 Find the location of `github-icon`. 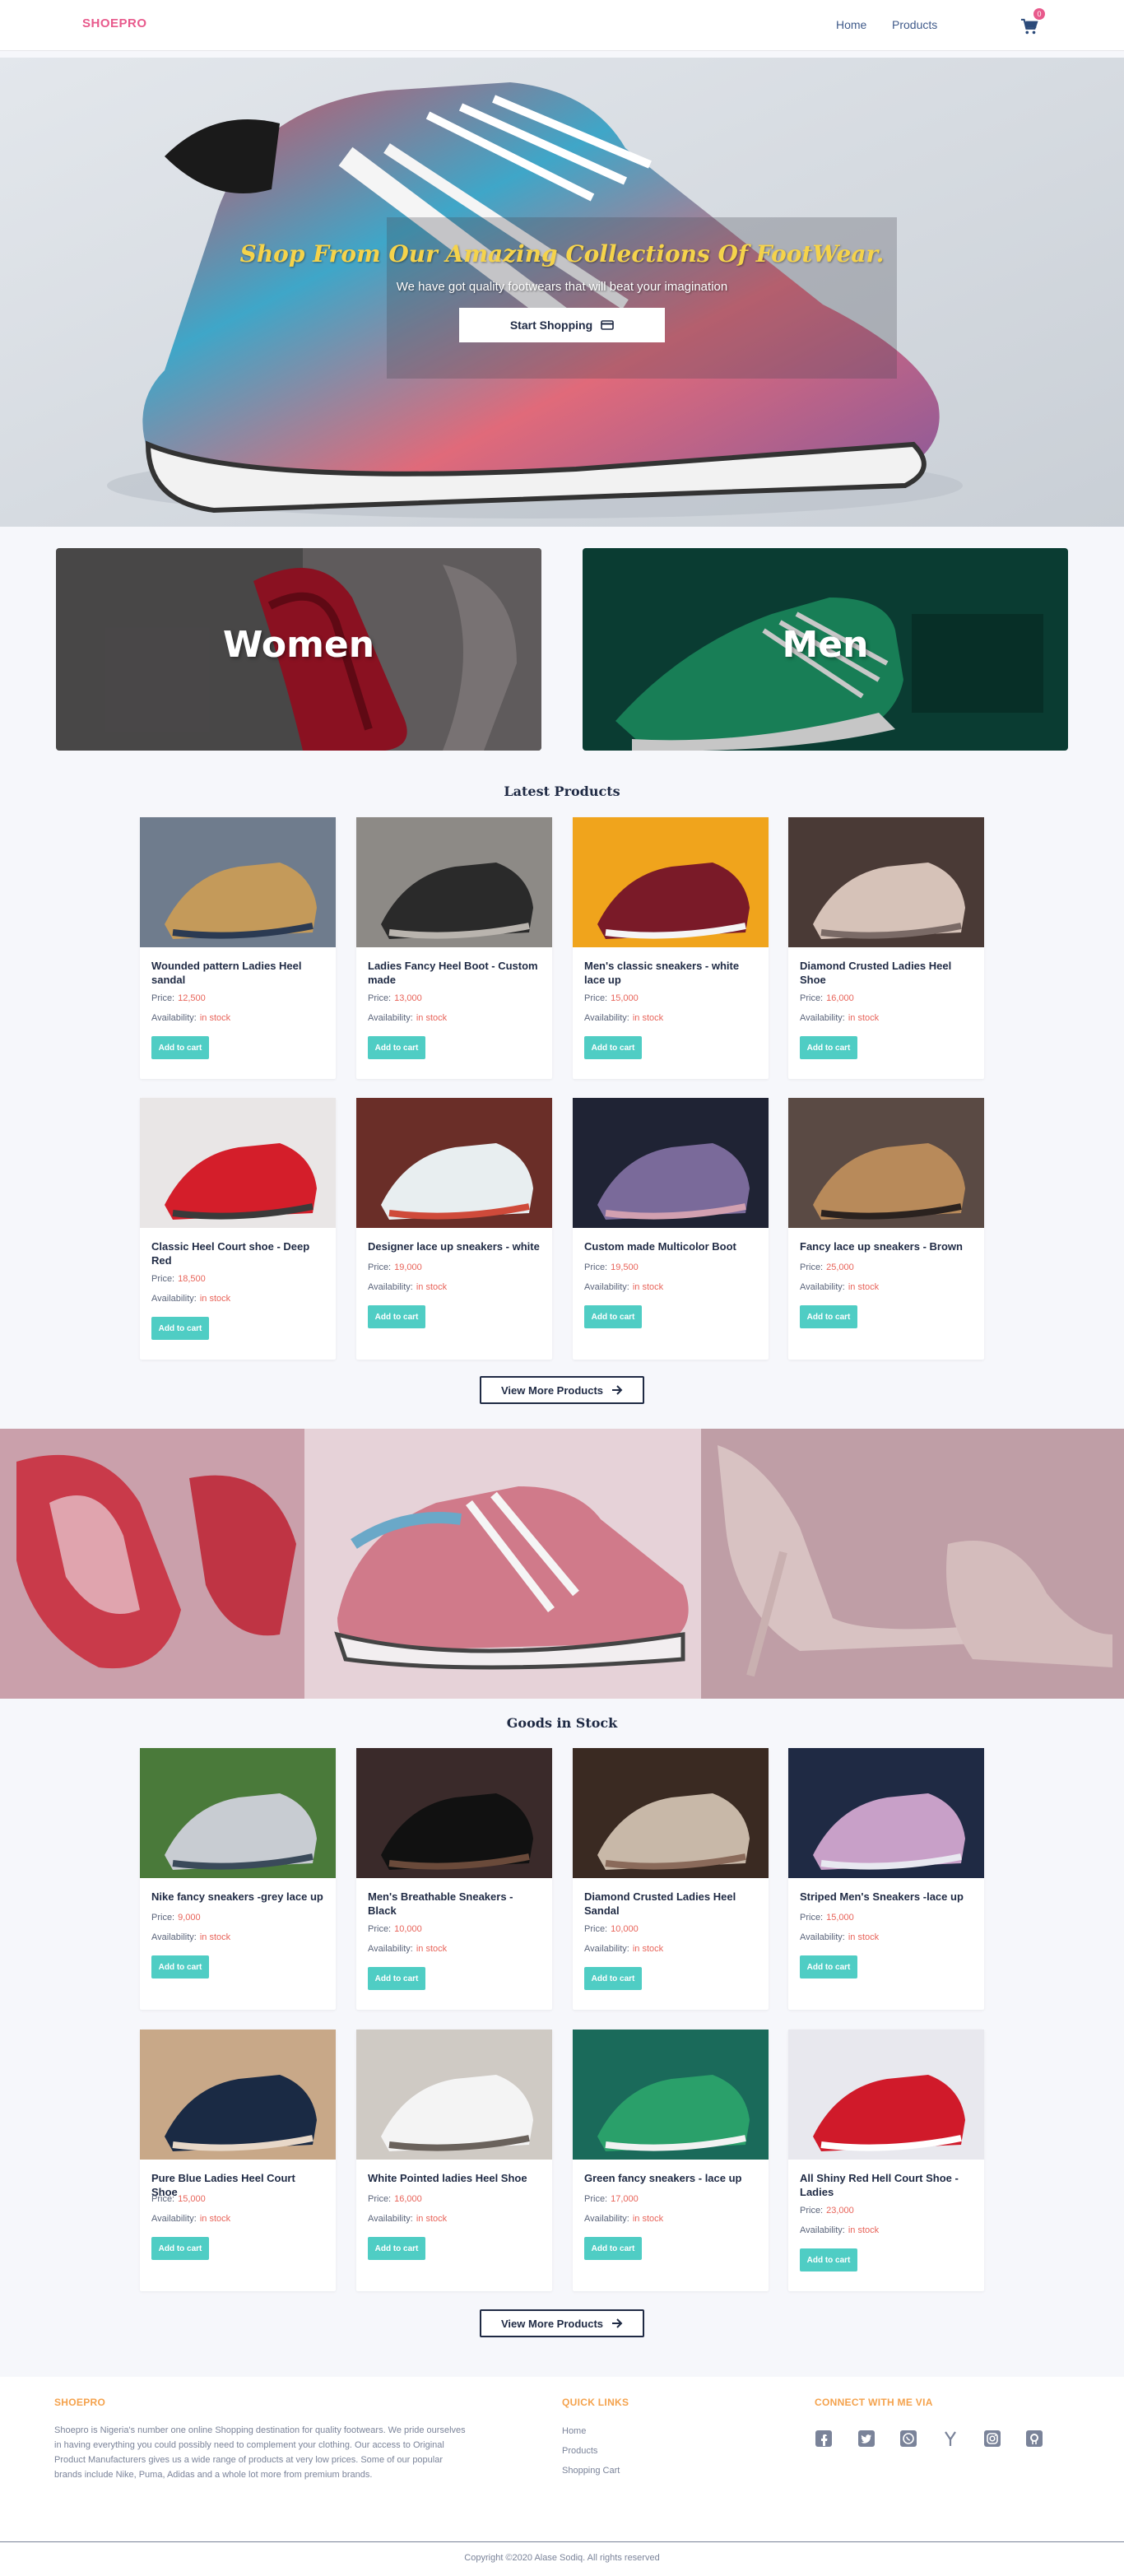

github-icon is located at coordinates (1035, 2439).